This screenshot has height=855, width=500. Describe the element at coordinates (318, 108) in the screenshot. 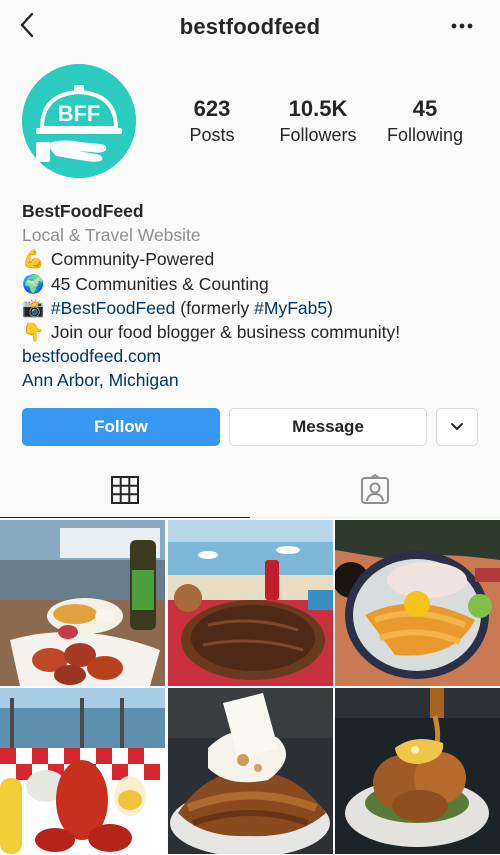

I see `followers-count: 10.5K` at that location.